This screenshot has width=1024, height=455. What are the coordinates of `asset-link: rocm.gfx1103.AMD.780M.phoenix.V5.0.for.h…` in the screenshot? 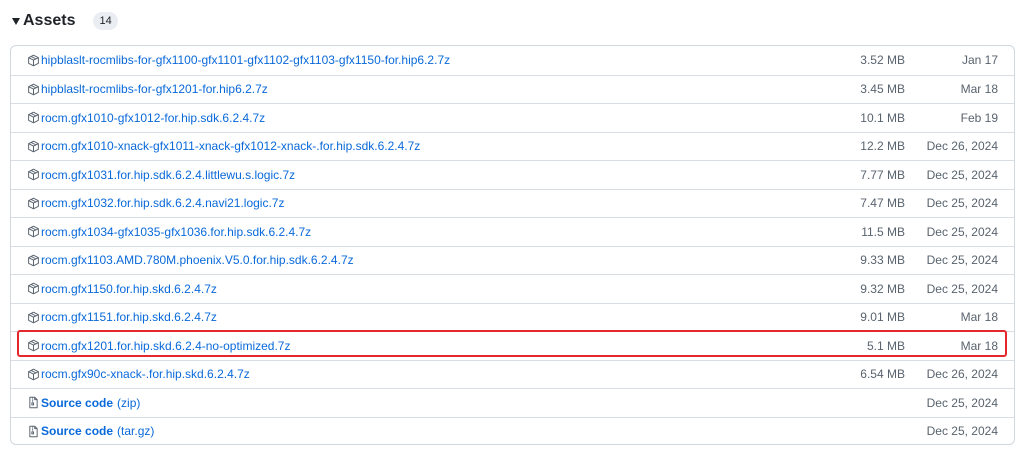 It's located at (190, 260).